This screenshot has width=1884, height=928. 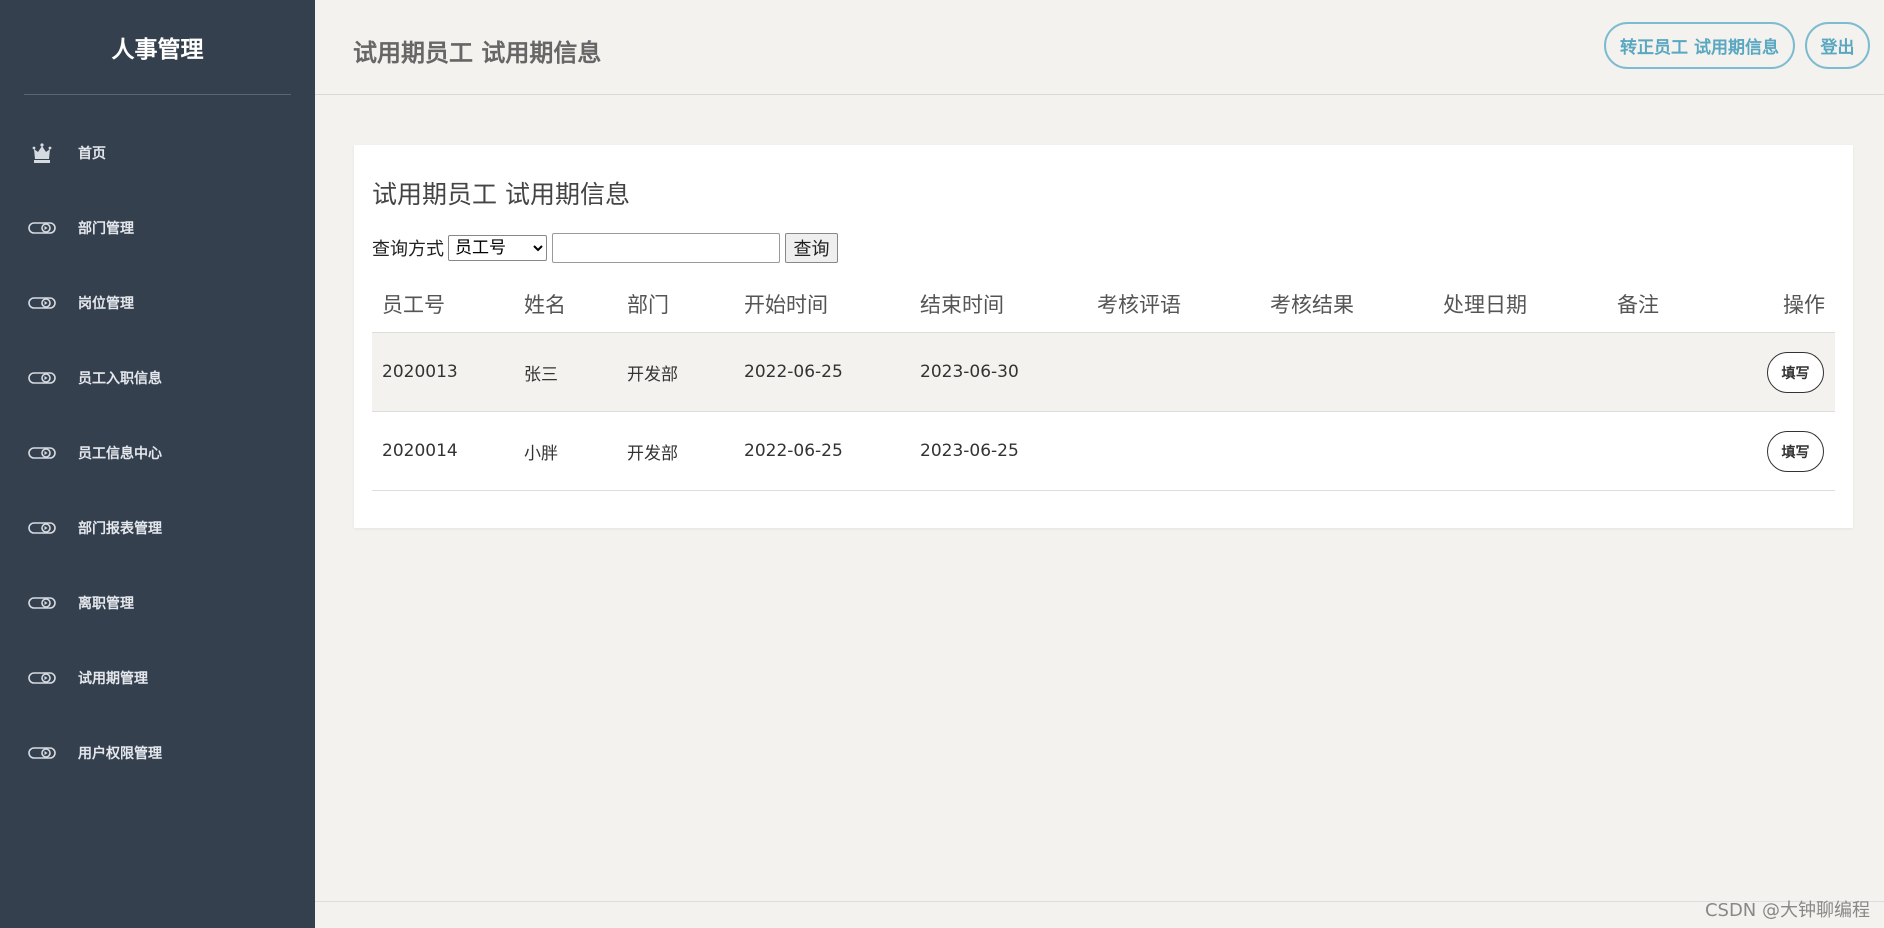 What do you see at coordinates (113, 678) in the screenshot?
I see `sidebar-item-label: 试用期管理` at bounding box center [113, 678].